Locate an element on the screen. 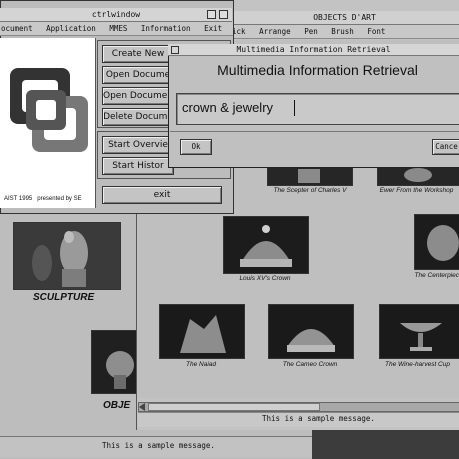  menu-item-information: Information is located at coordinates (166, 28).